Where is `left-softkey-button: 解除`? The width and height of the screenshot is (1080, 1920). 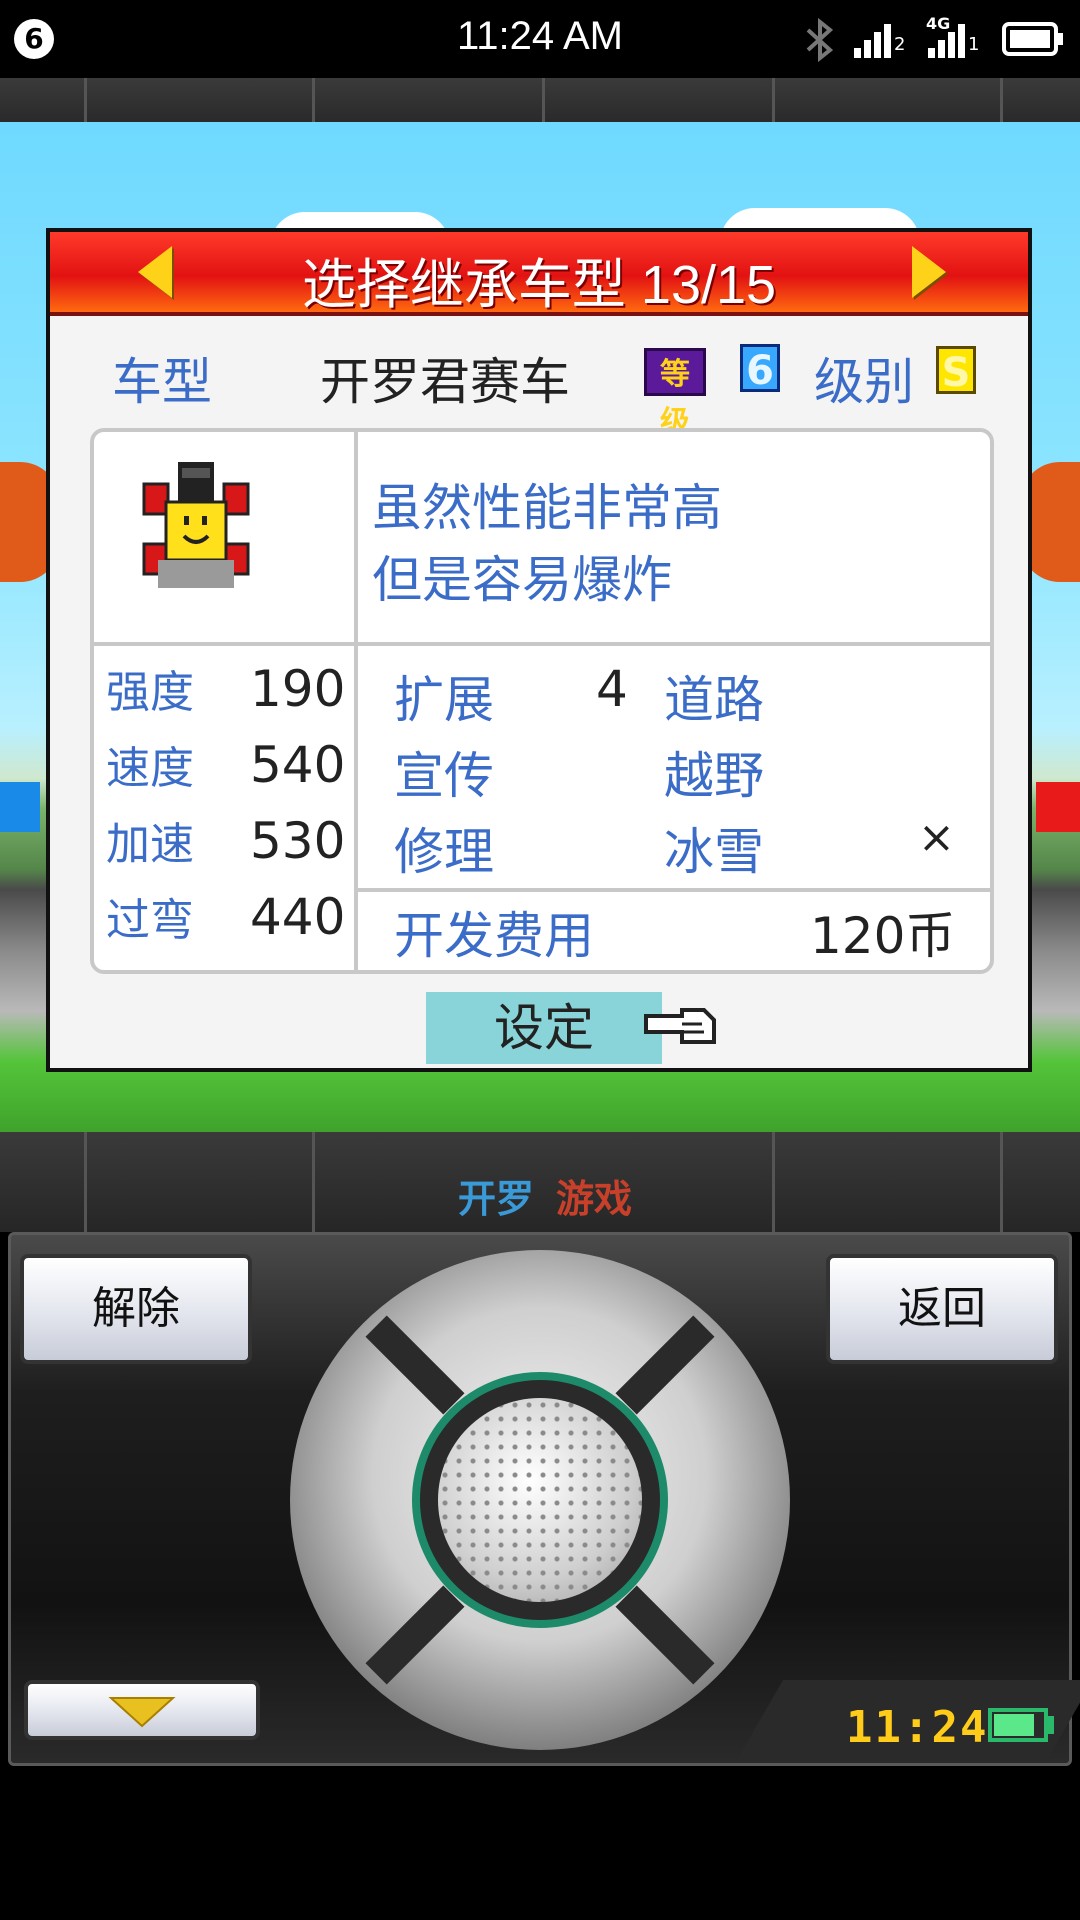 left-softkey-button: 解除 is located at coordinates (136, 1309).